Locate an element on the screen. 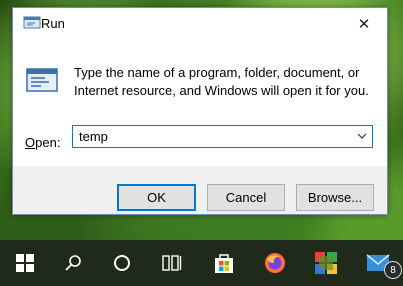  office-apps-button is located at coordinates (326, 263).